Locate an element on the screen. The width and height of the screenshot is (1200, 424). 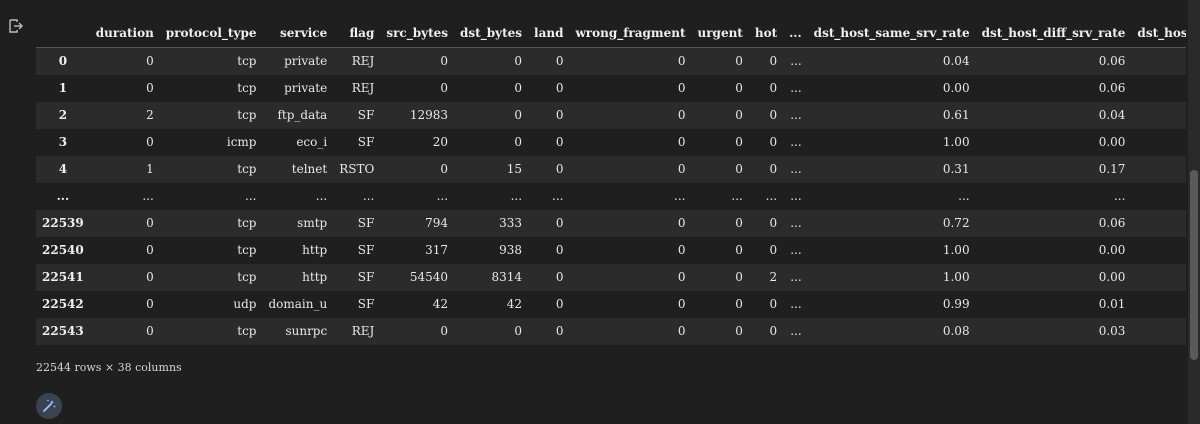
cell-gutter is located at coordinates (16, 212).